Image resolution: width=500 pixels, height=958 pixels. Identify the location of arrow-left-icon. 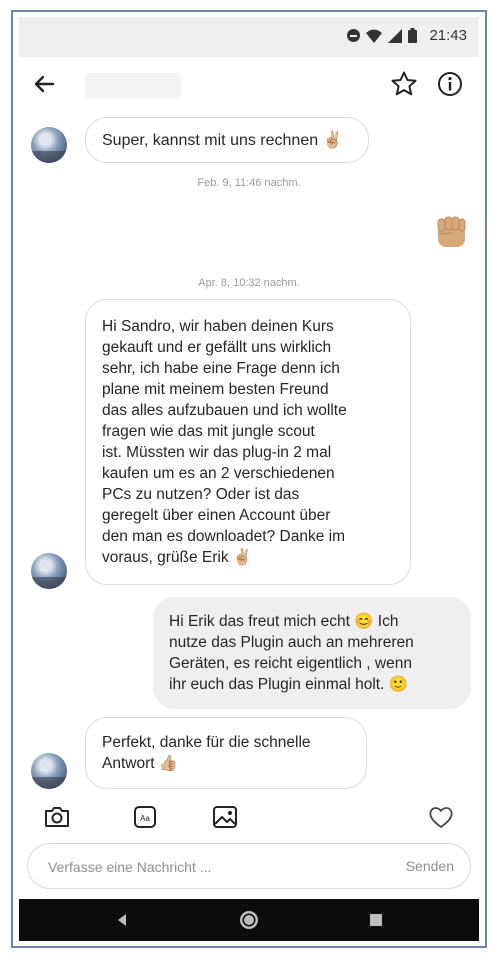
(44, 84).